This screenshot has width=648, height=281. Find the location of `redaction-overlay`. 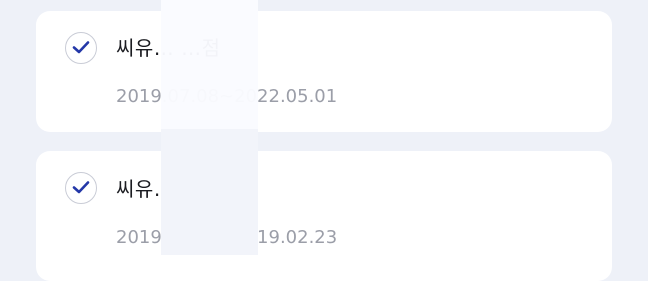

redaction-overlay is located at coordinates (209, 192).